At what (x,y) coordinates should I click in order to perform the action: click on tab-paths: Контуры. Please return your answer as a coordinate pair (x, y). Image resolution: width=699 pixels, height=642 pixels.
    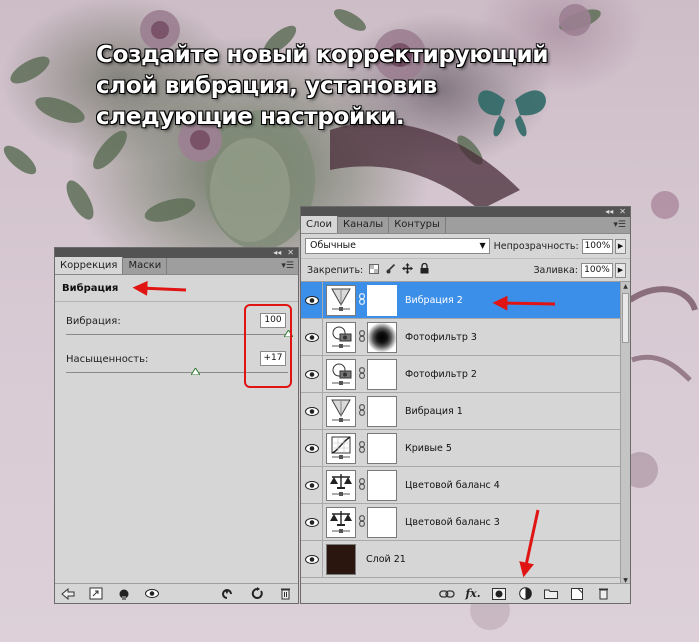
    Looking at the image, I should click on (417, 225).